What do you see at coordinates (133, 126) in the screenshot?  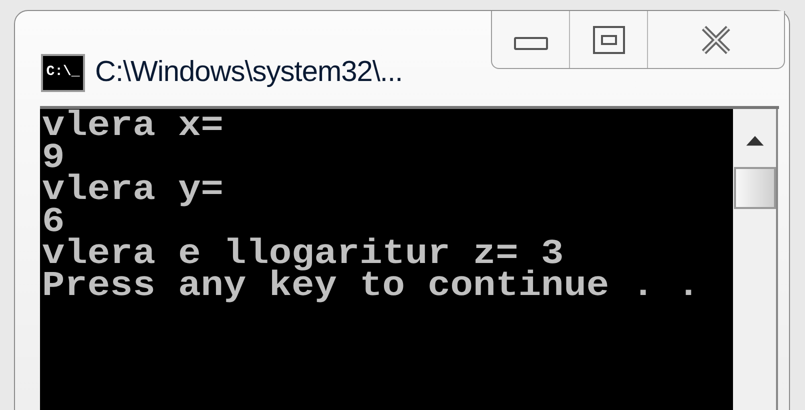 I see `console-line: vlera x=` at bounding box center [133, 126].